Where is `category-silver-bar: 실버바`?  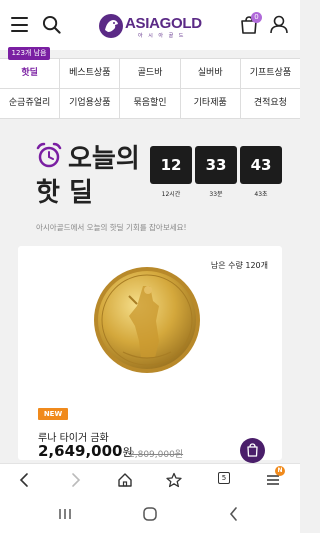 category-silver-bar: 실버바 is located at coordinates (211, 73).